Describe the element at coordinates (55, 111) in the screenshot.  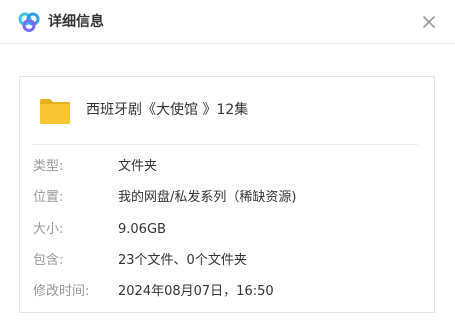
I see `folder-icon` at that location.